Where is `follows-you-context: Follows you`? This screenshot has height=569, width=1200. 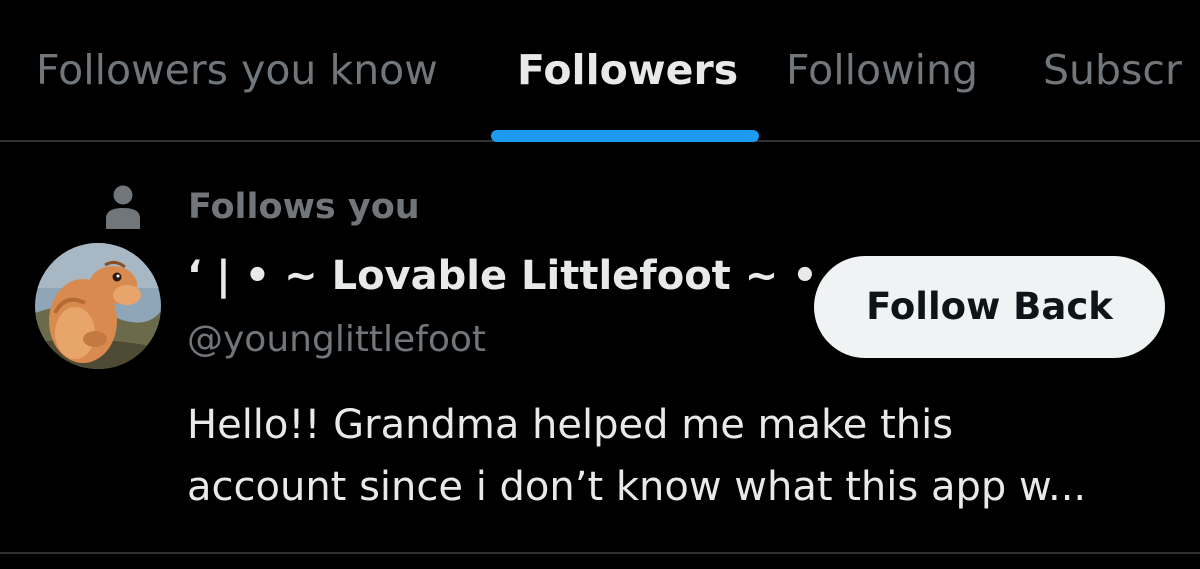 follows-you-context: Follows you is located at coordinates (262, 207).